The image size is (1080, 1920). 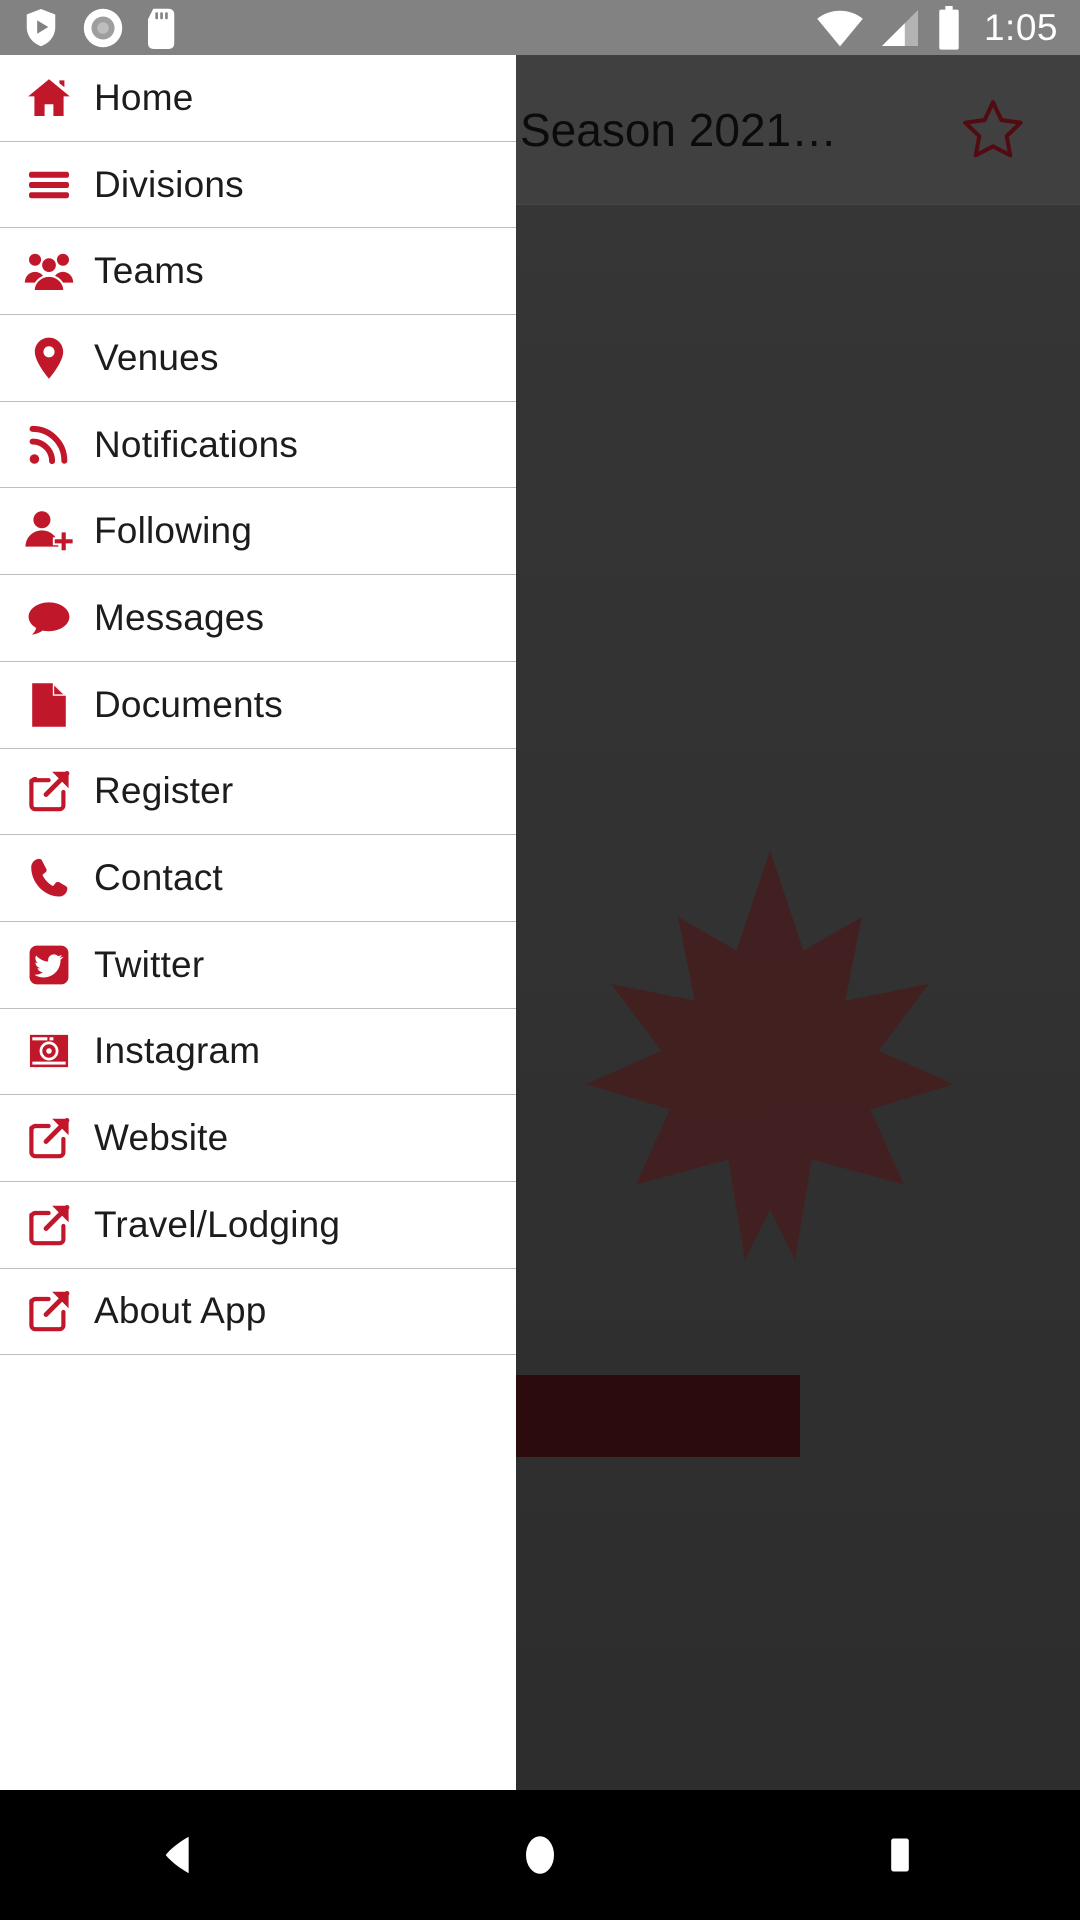 What do you see at coordinates (196, 444) in the screenshot?
I see `sidebar-item-label: Notifications` at bounding box center [196, 444].